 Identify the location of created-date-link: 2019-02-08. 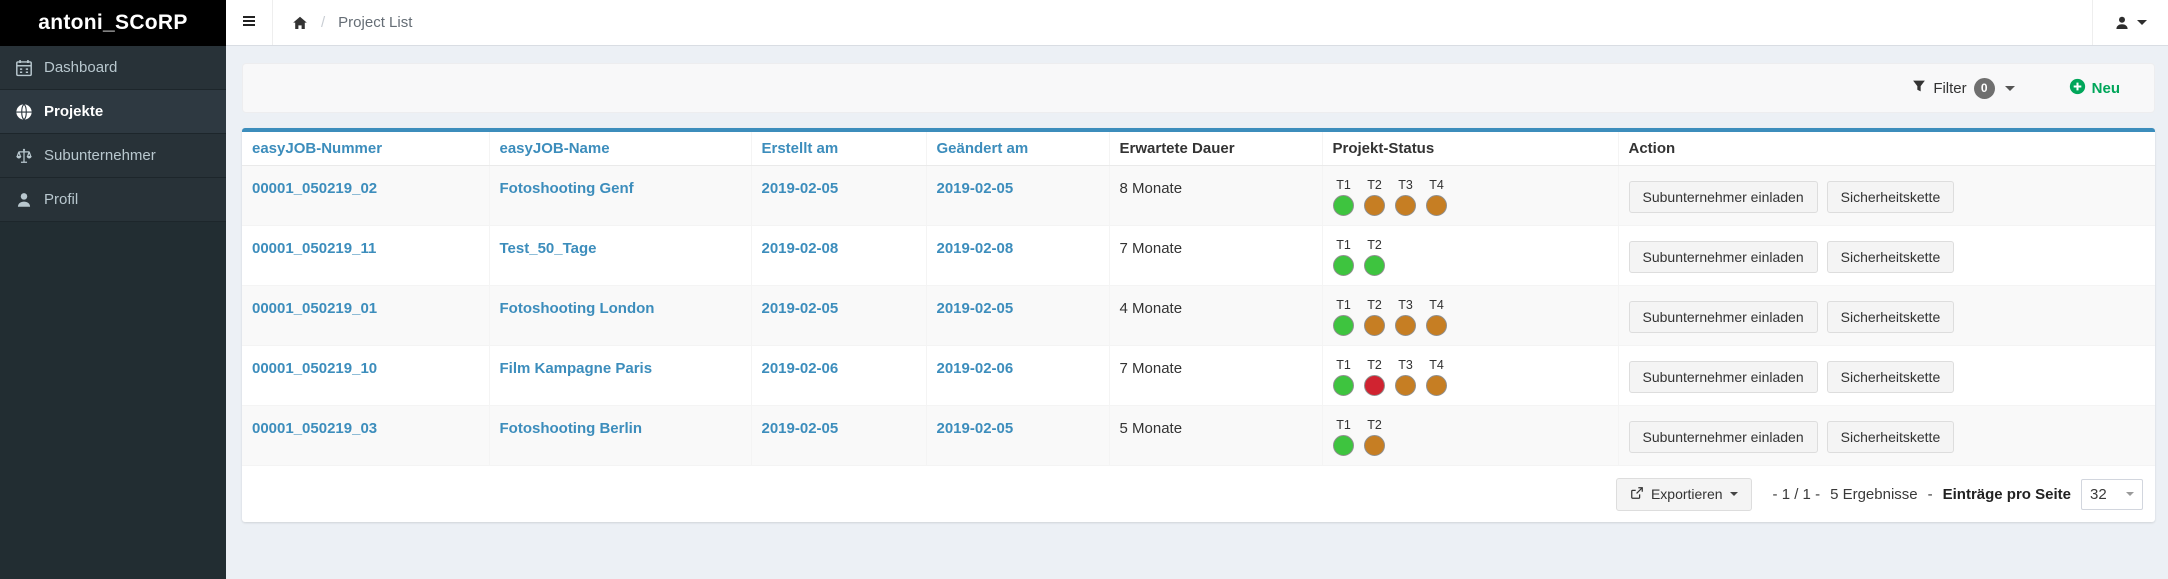
(800, 248).